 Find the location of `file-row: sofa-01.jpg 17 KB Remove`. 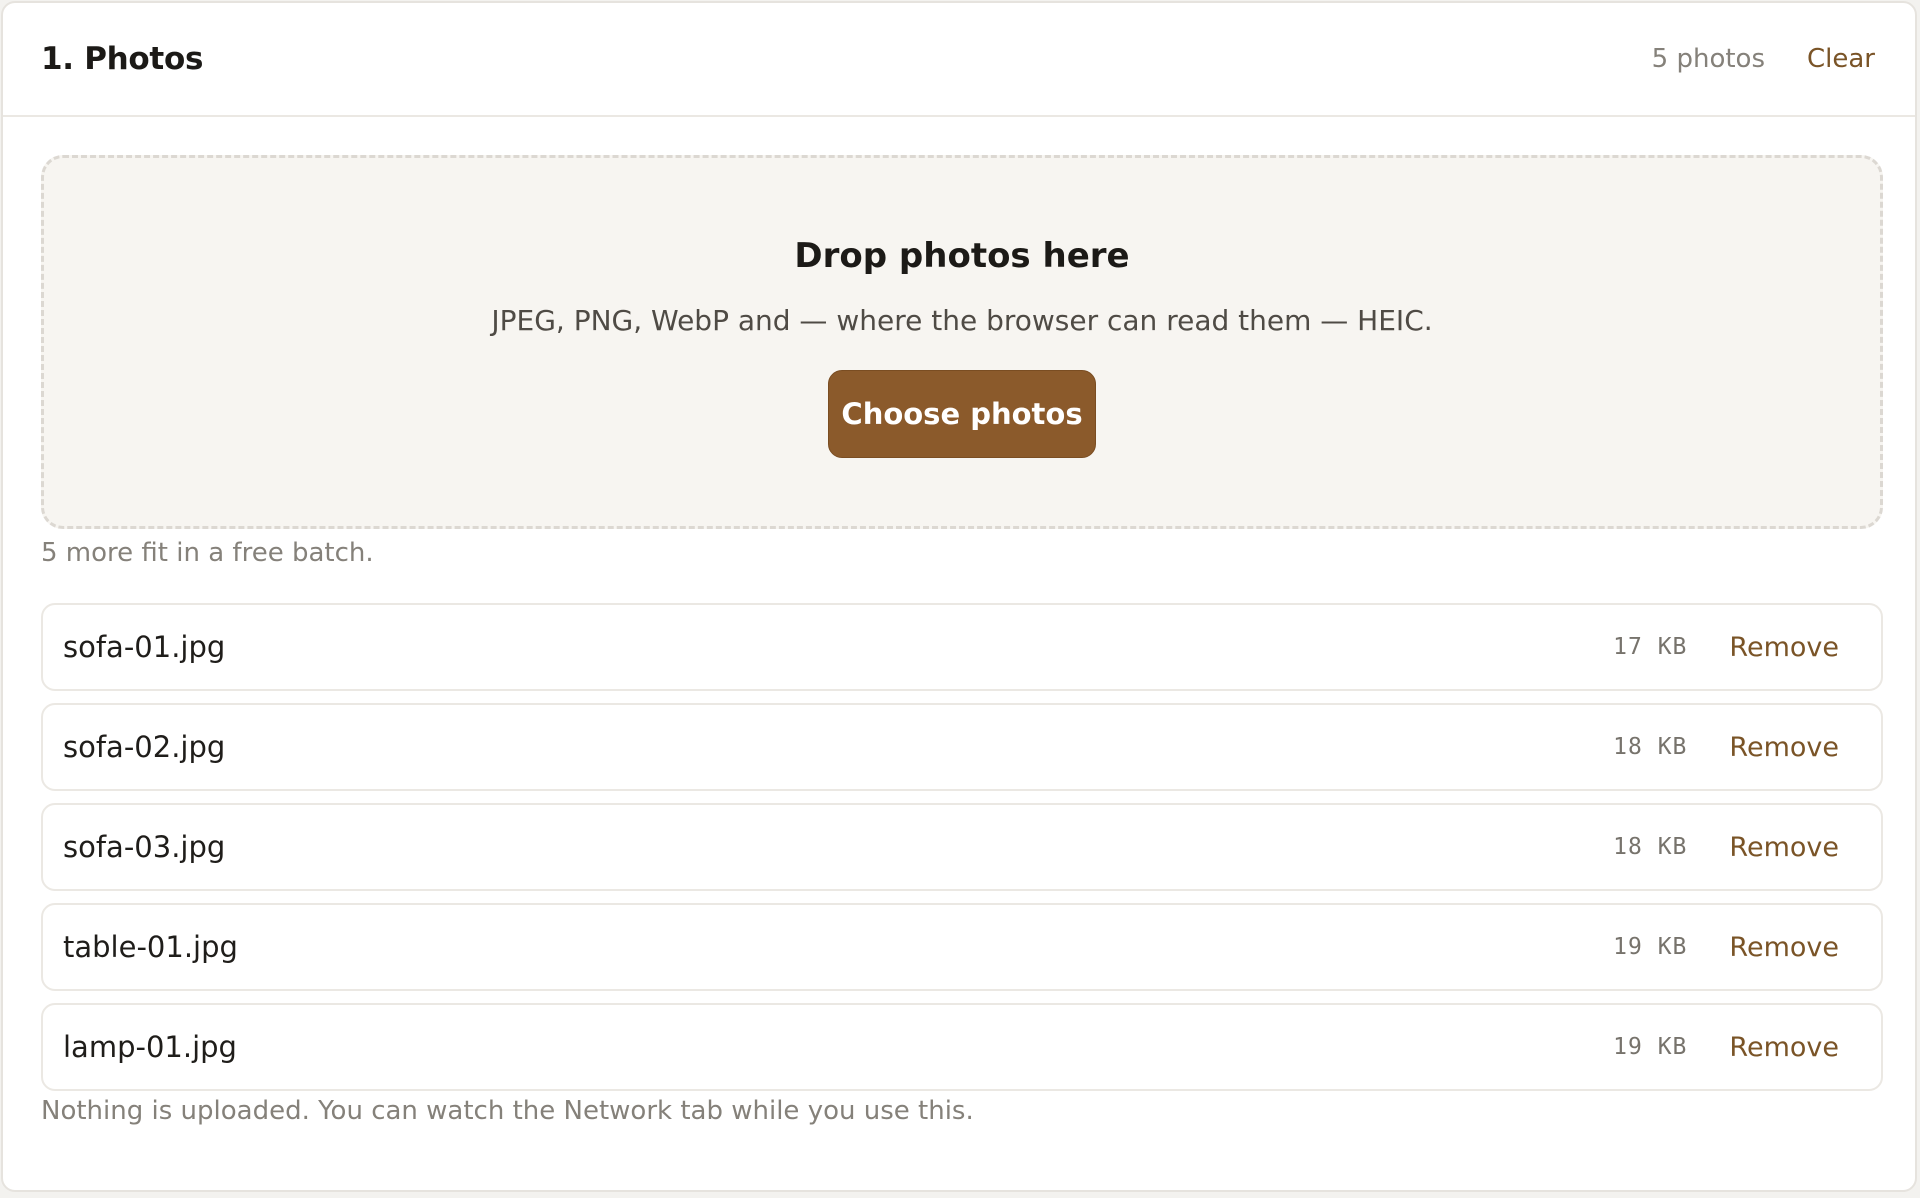

file-row: sofa-01.jpg 17 KB Remove is located at coordinates (962, 647).